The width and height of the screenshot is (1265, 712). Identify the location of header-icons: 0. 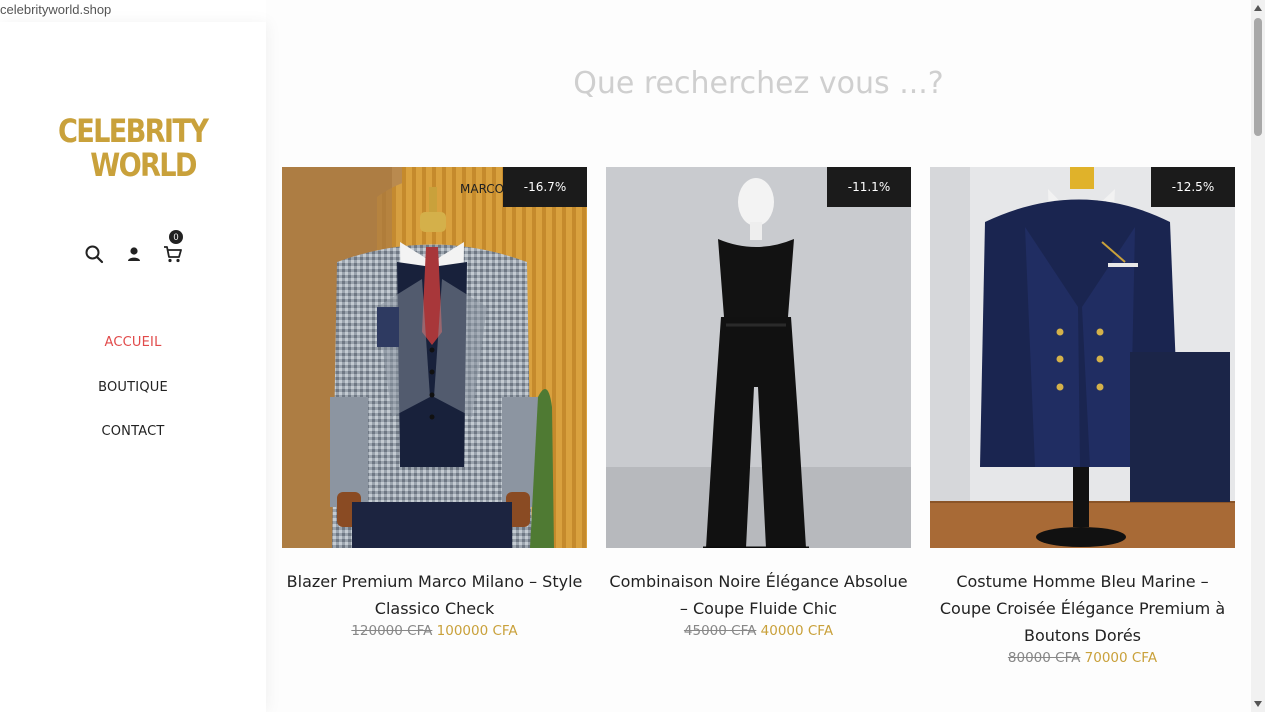
(139, 248).